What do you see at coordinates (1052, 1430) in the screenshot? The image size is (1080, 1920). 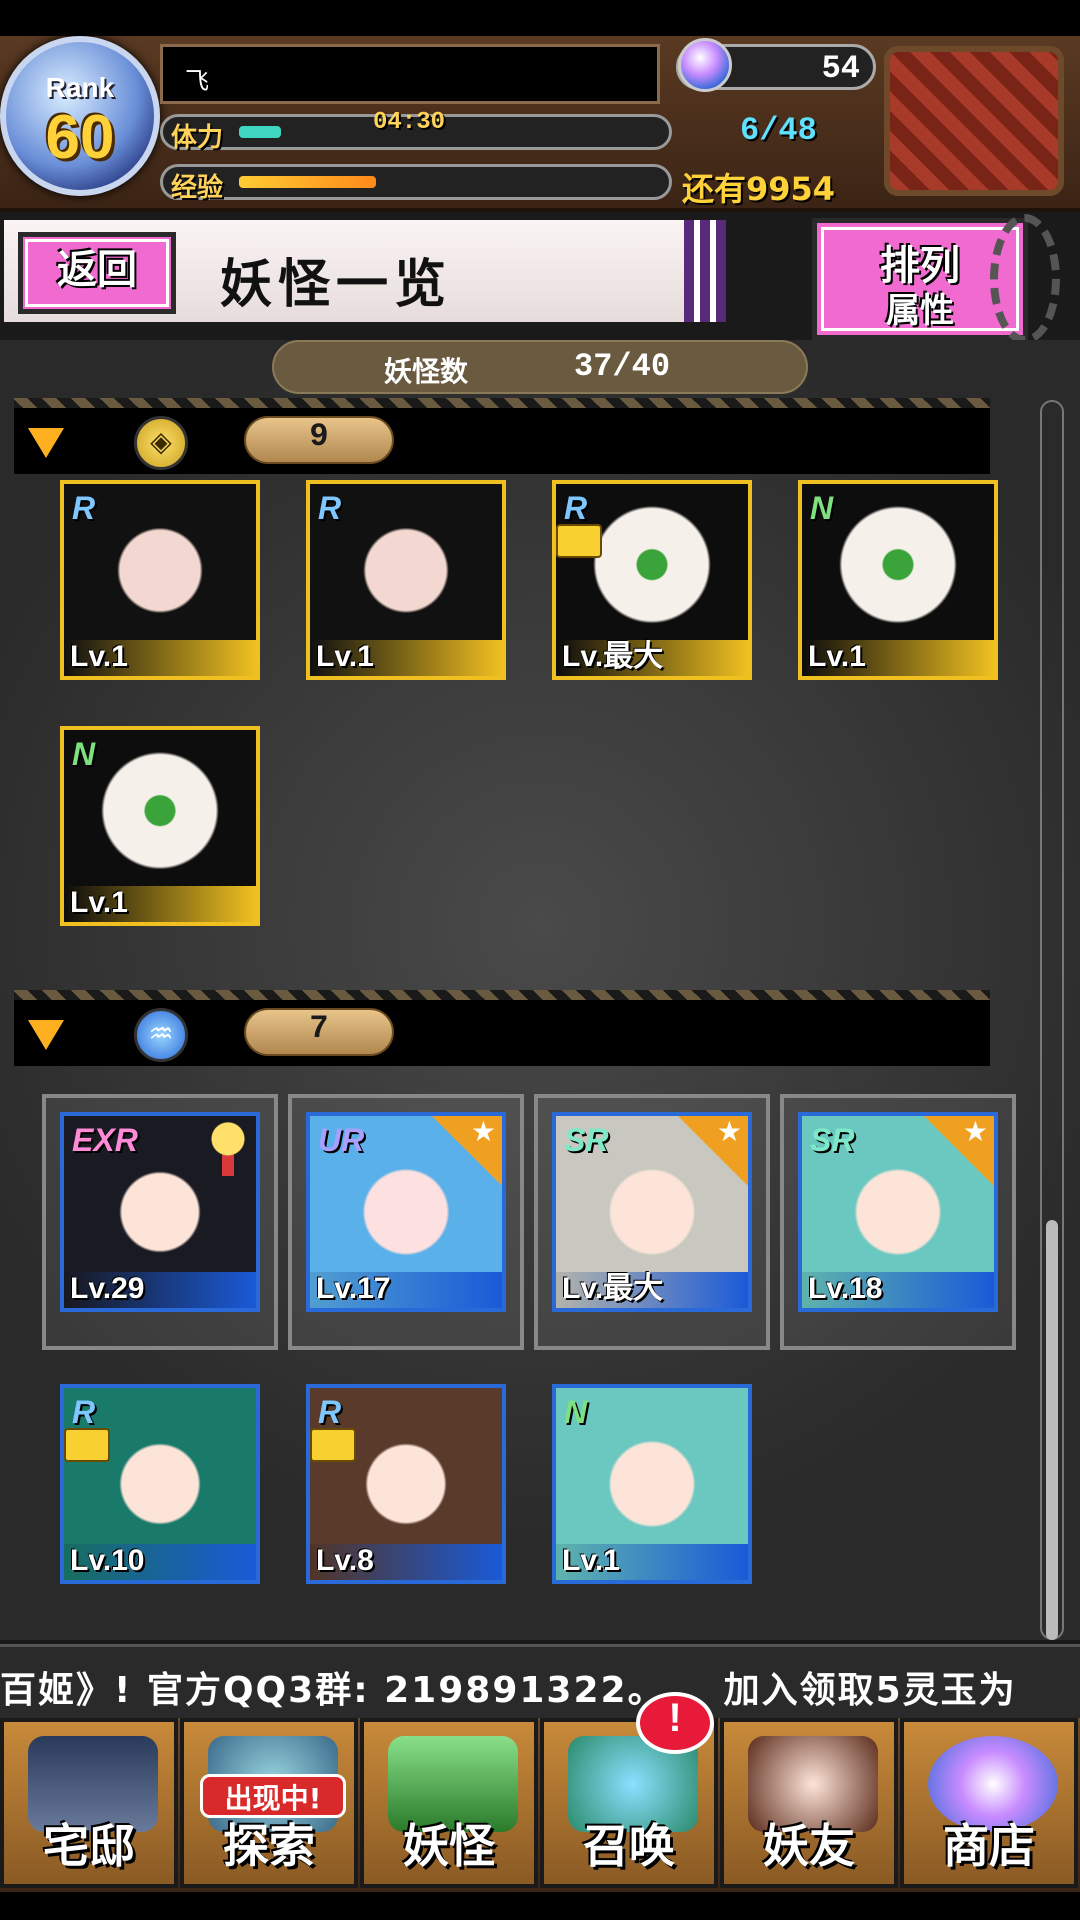 I see `scrollbar-thumb` at bounding box center [1052, 1430].